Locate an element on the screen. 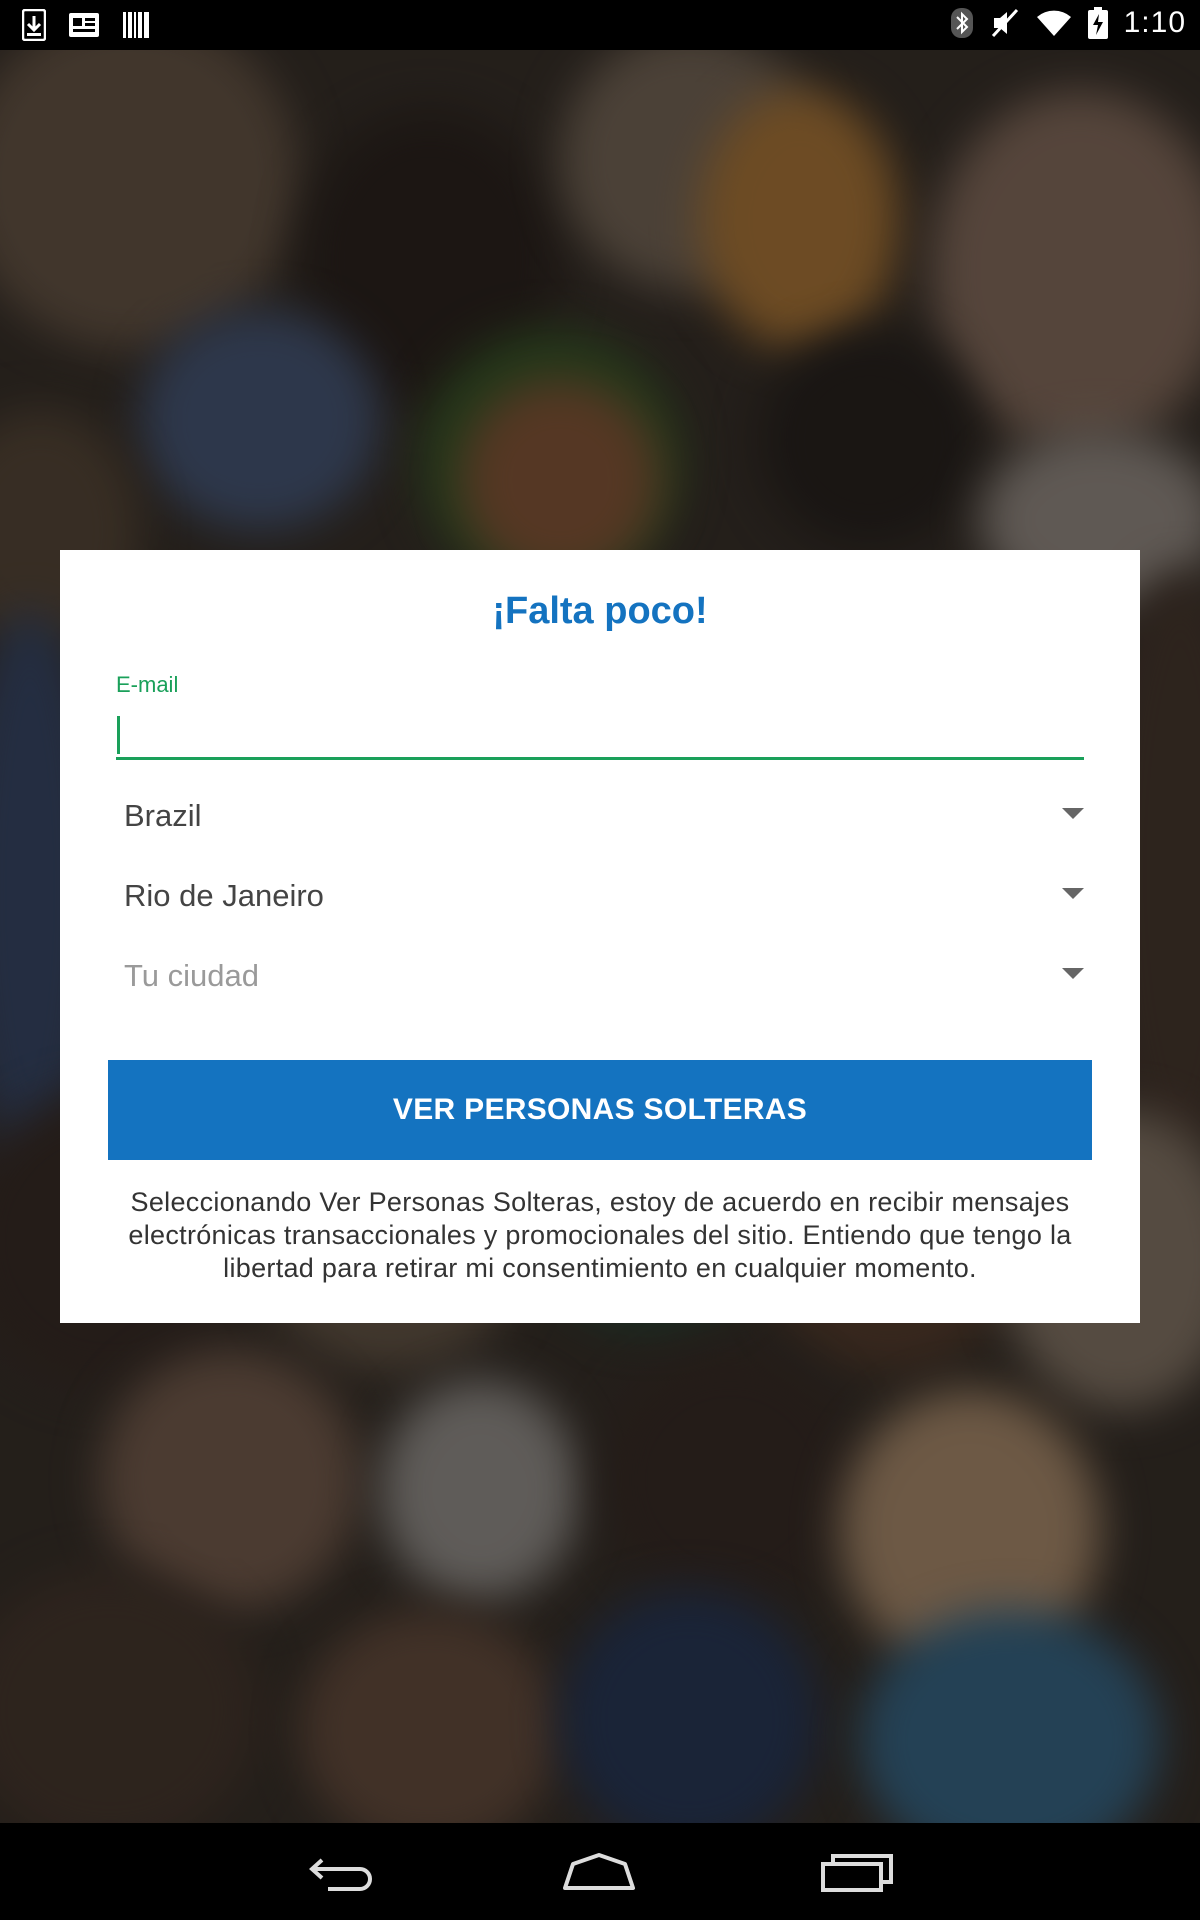 The width and height of the screenshot is (1200, 1920). home-icon is located at coordinates (599, 1871).